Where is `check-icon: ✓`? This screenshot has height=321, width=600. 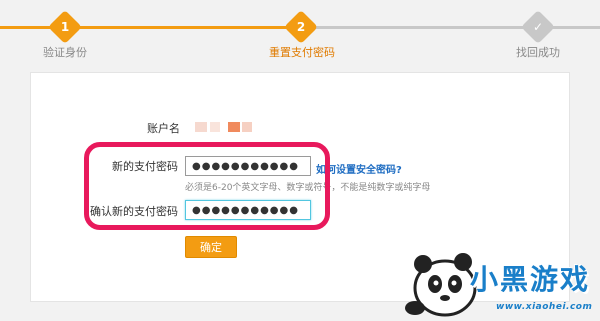 check-icon: ✓ is located at coordinates (538, 27).